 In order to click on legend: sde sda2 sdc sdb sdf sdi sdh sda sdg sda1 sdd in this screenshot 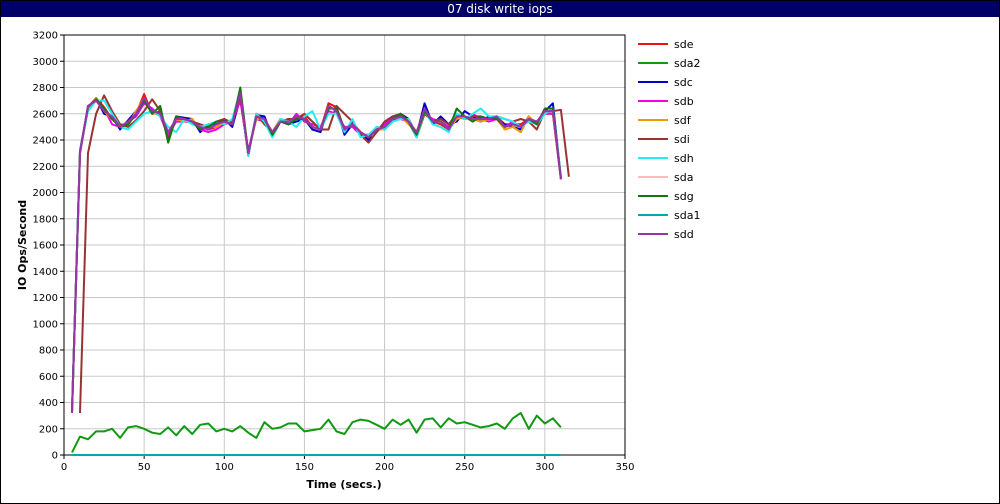, I will do `click(669, 139)`.